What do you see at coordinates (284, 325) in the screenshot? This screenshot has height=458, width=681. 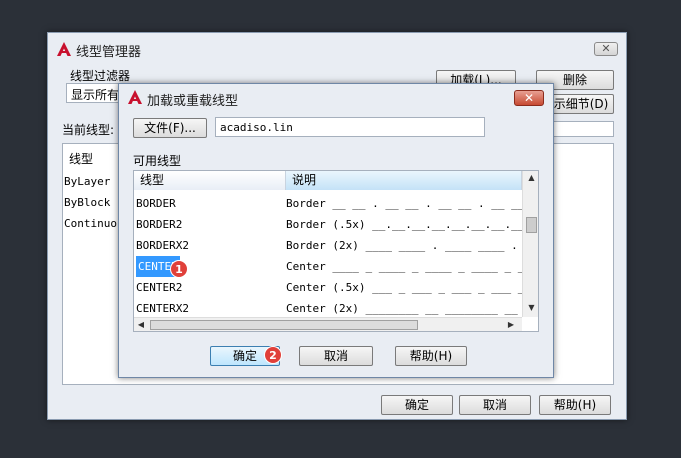 I see `hscroll-thumb` at bounding box center [284, 325].